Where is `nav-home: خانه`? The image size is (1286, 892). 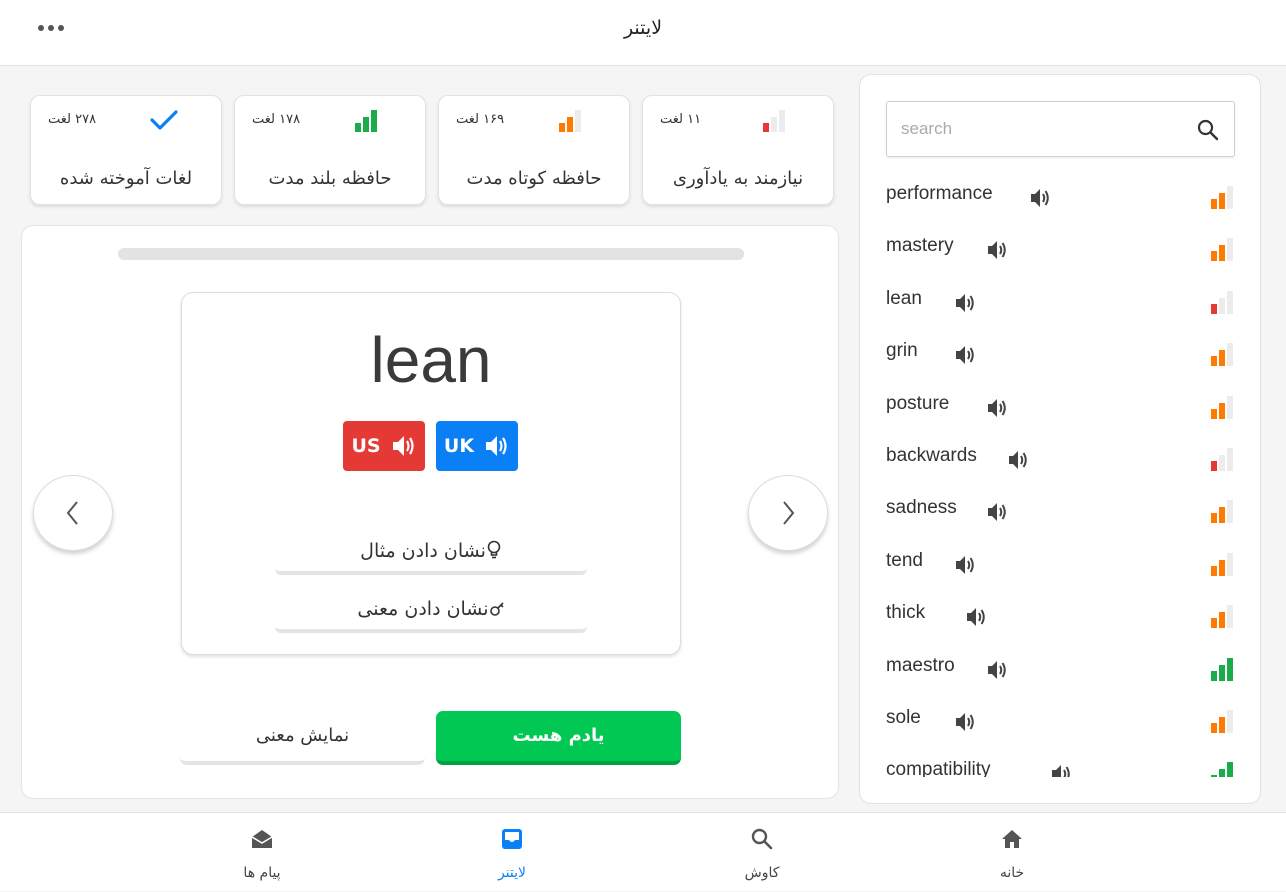
nav-home: خانه is located at coordinates (1012, 852).